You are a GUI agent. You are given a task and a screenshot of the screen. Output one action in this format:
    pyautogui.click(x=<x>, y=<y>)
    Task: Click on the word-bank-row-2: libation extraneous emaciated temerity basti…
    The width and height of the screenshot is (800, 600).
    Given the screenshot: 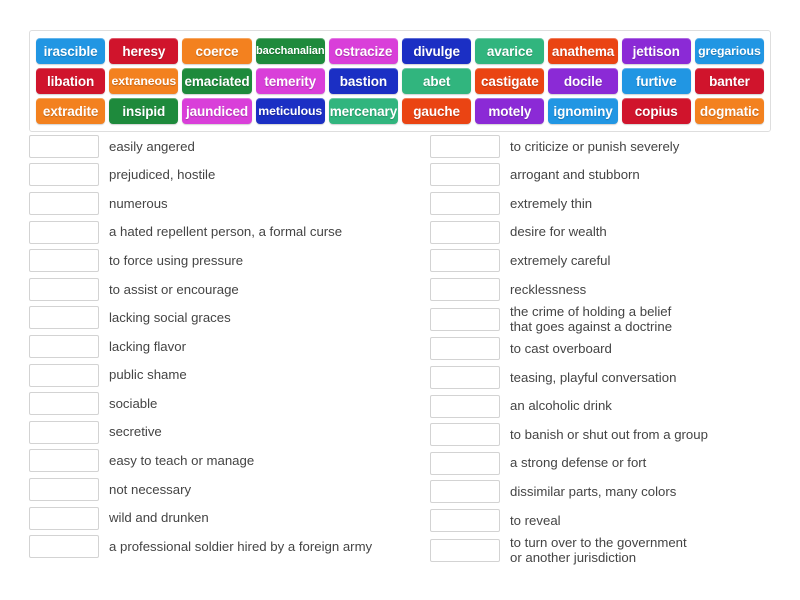 What is the action you would take?
    pyautogui.click(x=400, y=81)
    